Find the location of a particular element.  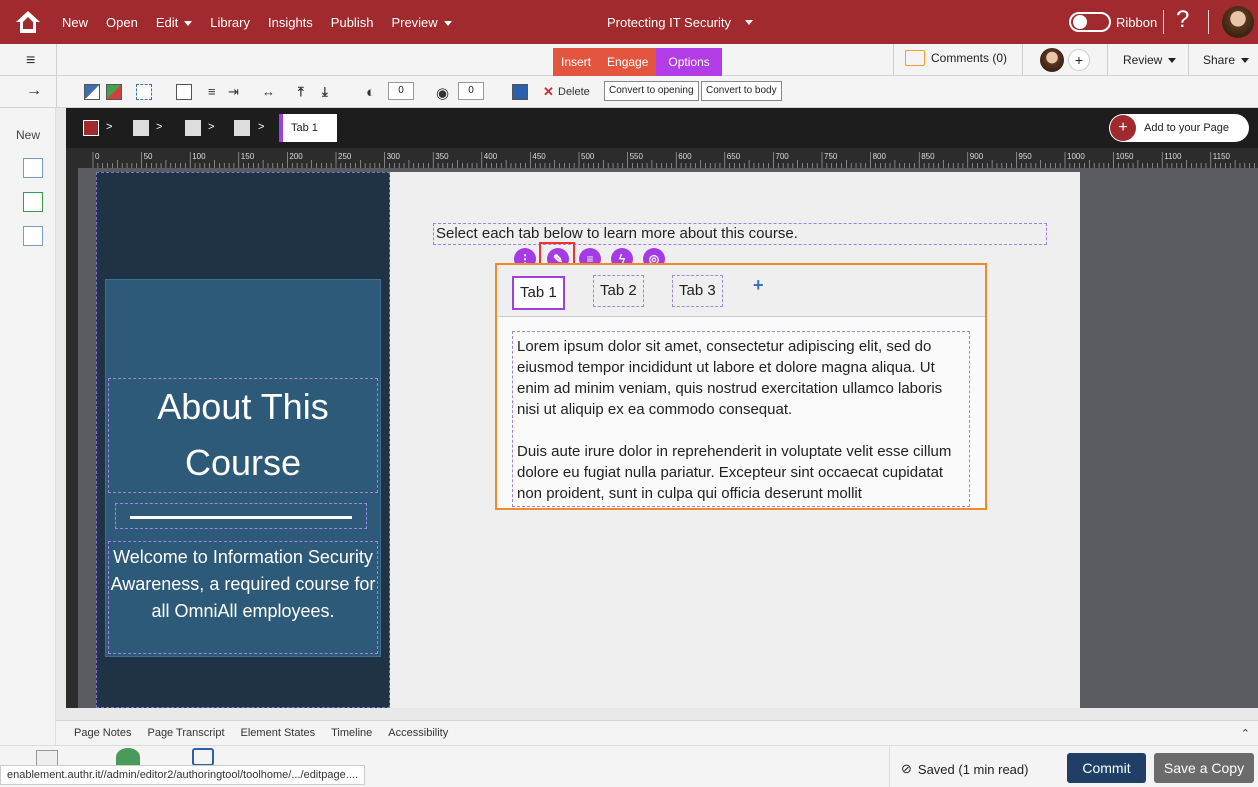

tab-timeline: Timeline is located at coordinates (351, 733).